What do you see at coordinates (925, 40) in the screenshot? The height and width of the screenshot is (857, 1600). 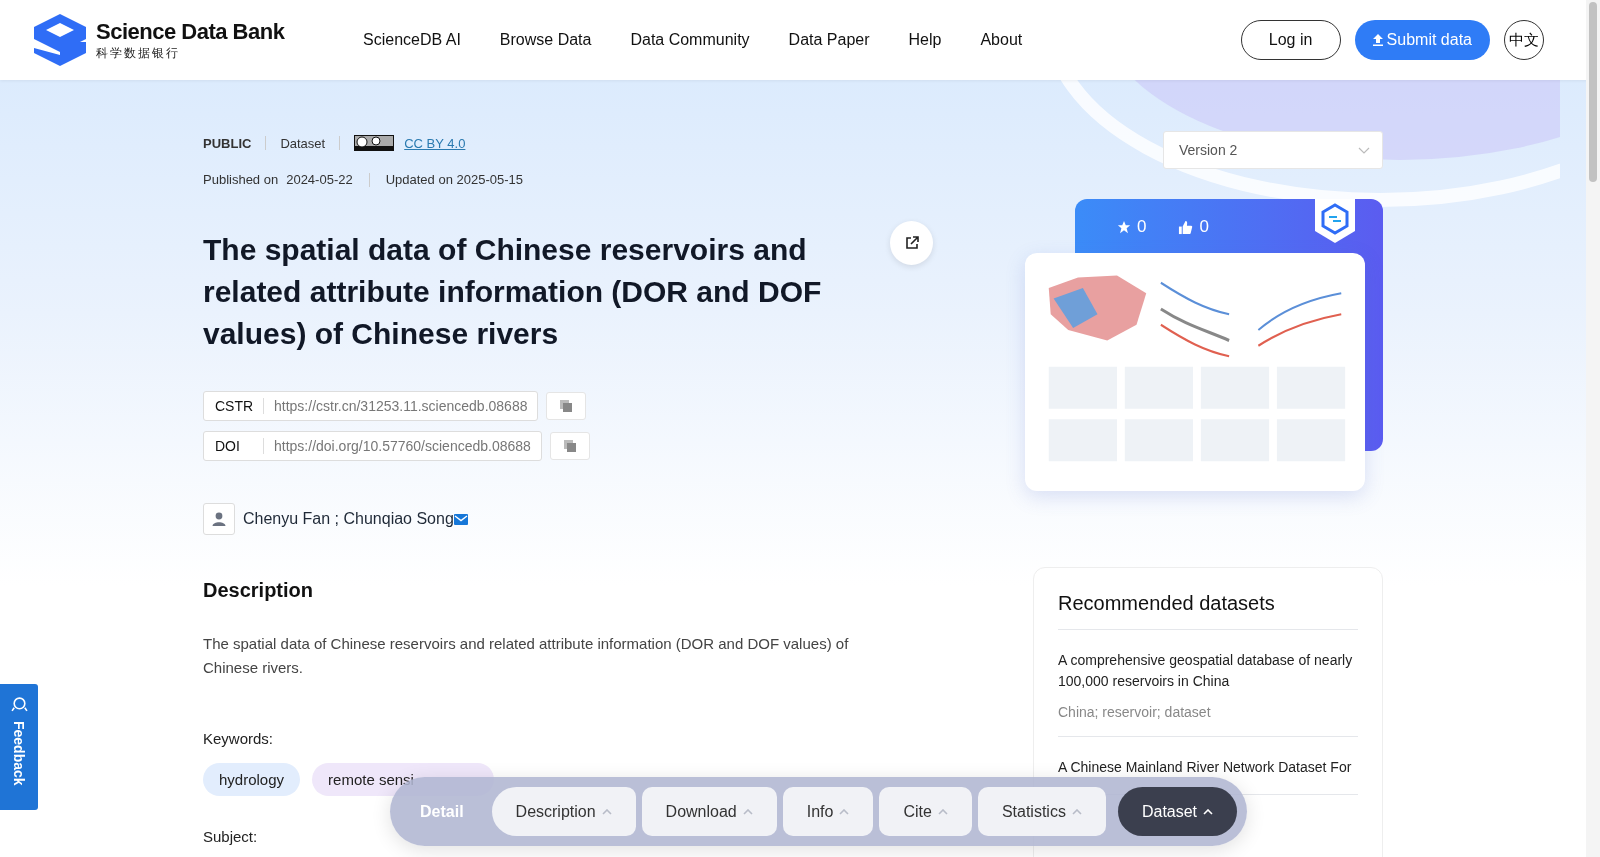 I see `nav-link: Help` at bounding box center [925, 40].